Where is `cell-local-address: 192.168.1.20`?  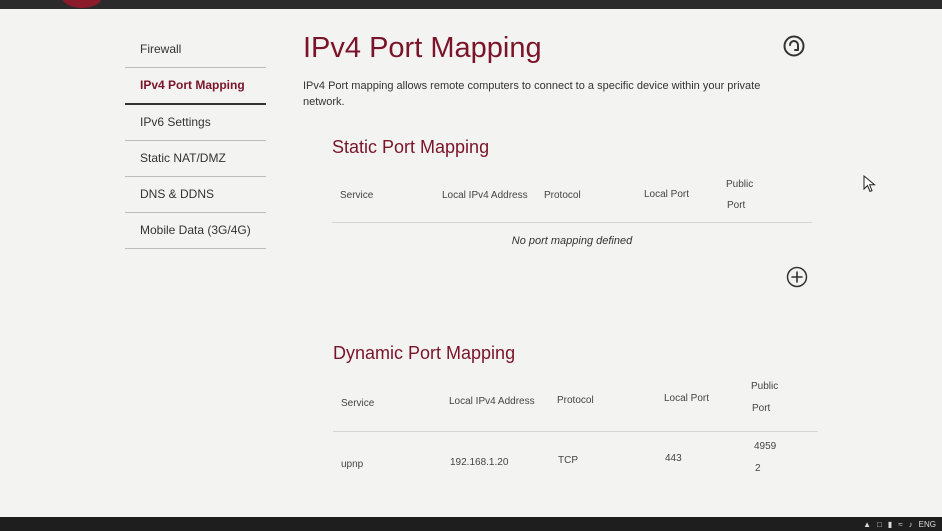 cell-local-address: 192.168.1.20 is located at coordinates (479, 462).